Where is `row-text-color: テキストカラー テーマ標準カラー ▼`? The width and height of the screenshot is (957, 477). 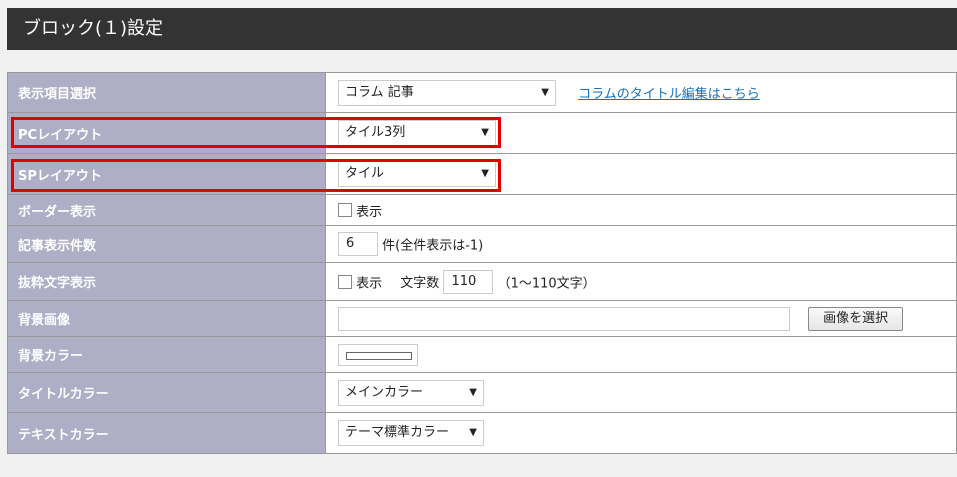
row-text-color: テキストカラー テーマ標準カラー ▼ is located at coordinates (482, 433).